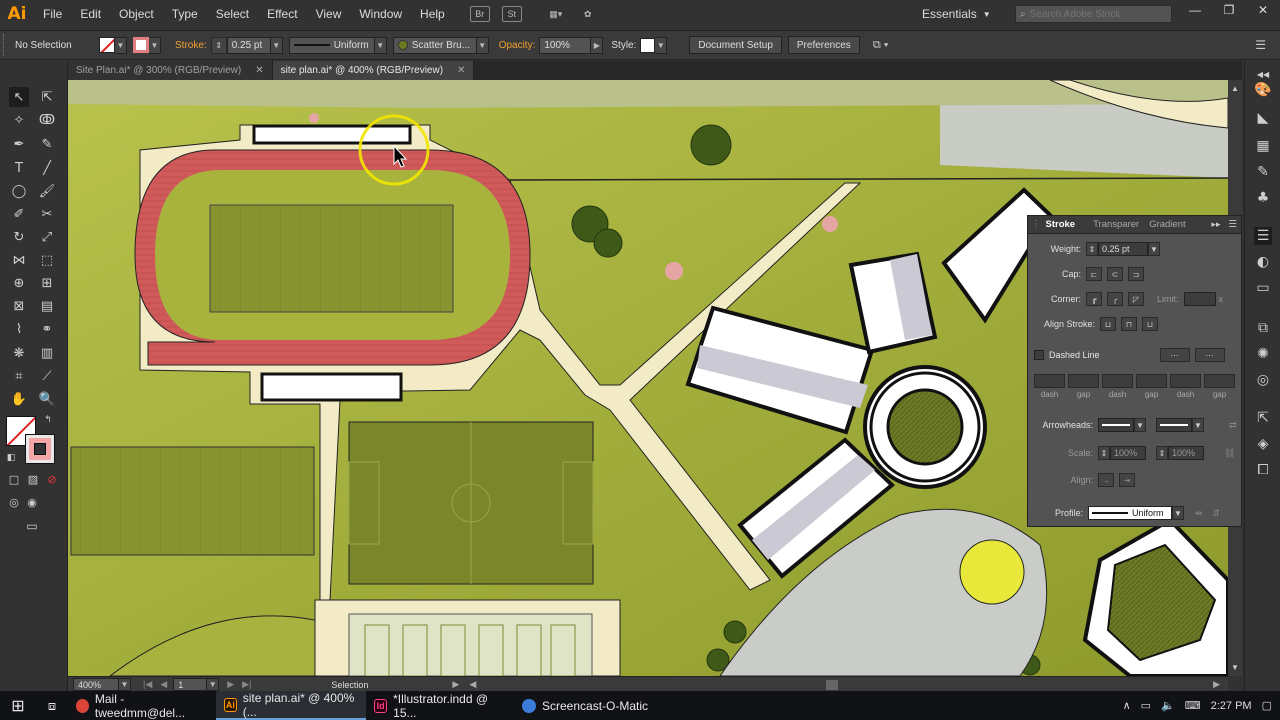 This screenshot has height=720, width=1280. Describe the element at coordinates (589, 705) in the screenshot. I see `taskbar-item-screencast: Screencast-O-Matic` at that location.